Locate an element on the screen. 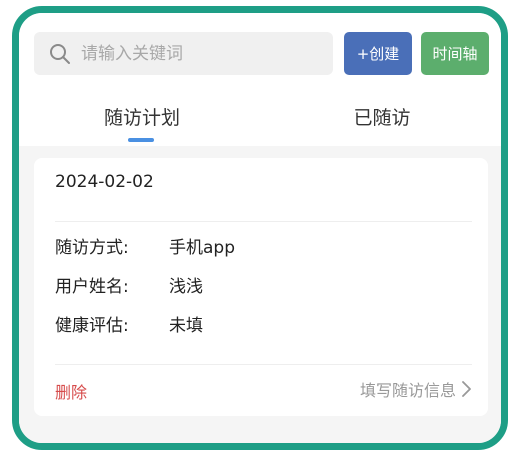 The height and width of the screenshot is (456, 514). search-icon is located at coordinates (60, 54).